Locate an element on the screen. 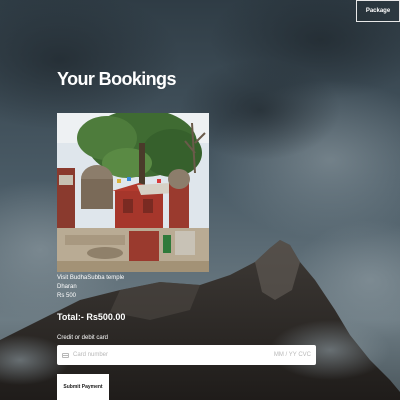 The width and height of the screenshot is (400, 400). card-input: Card number MM / YY CVC is located at coordinates (186, 355).